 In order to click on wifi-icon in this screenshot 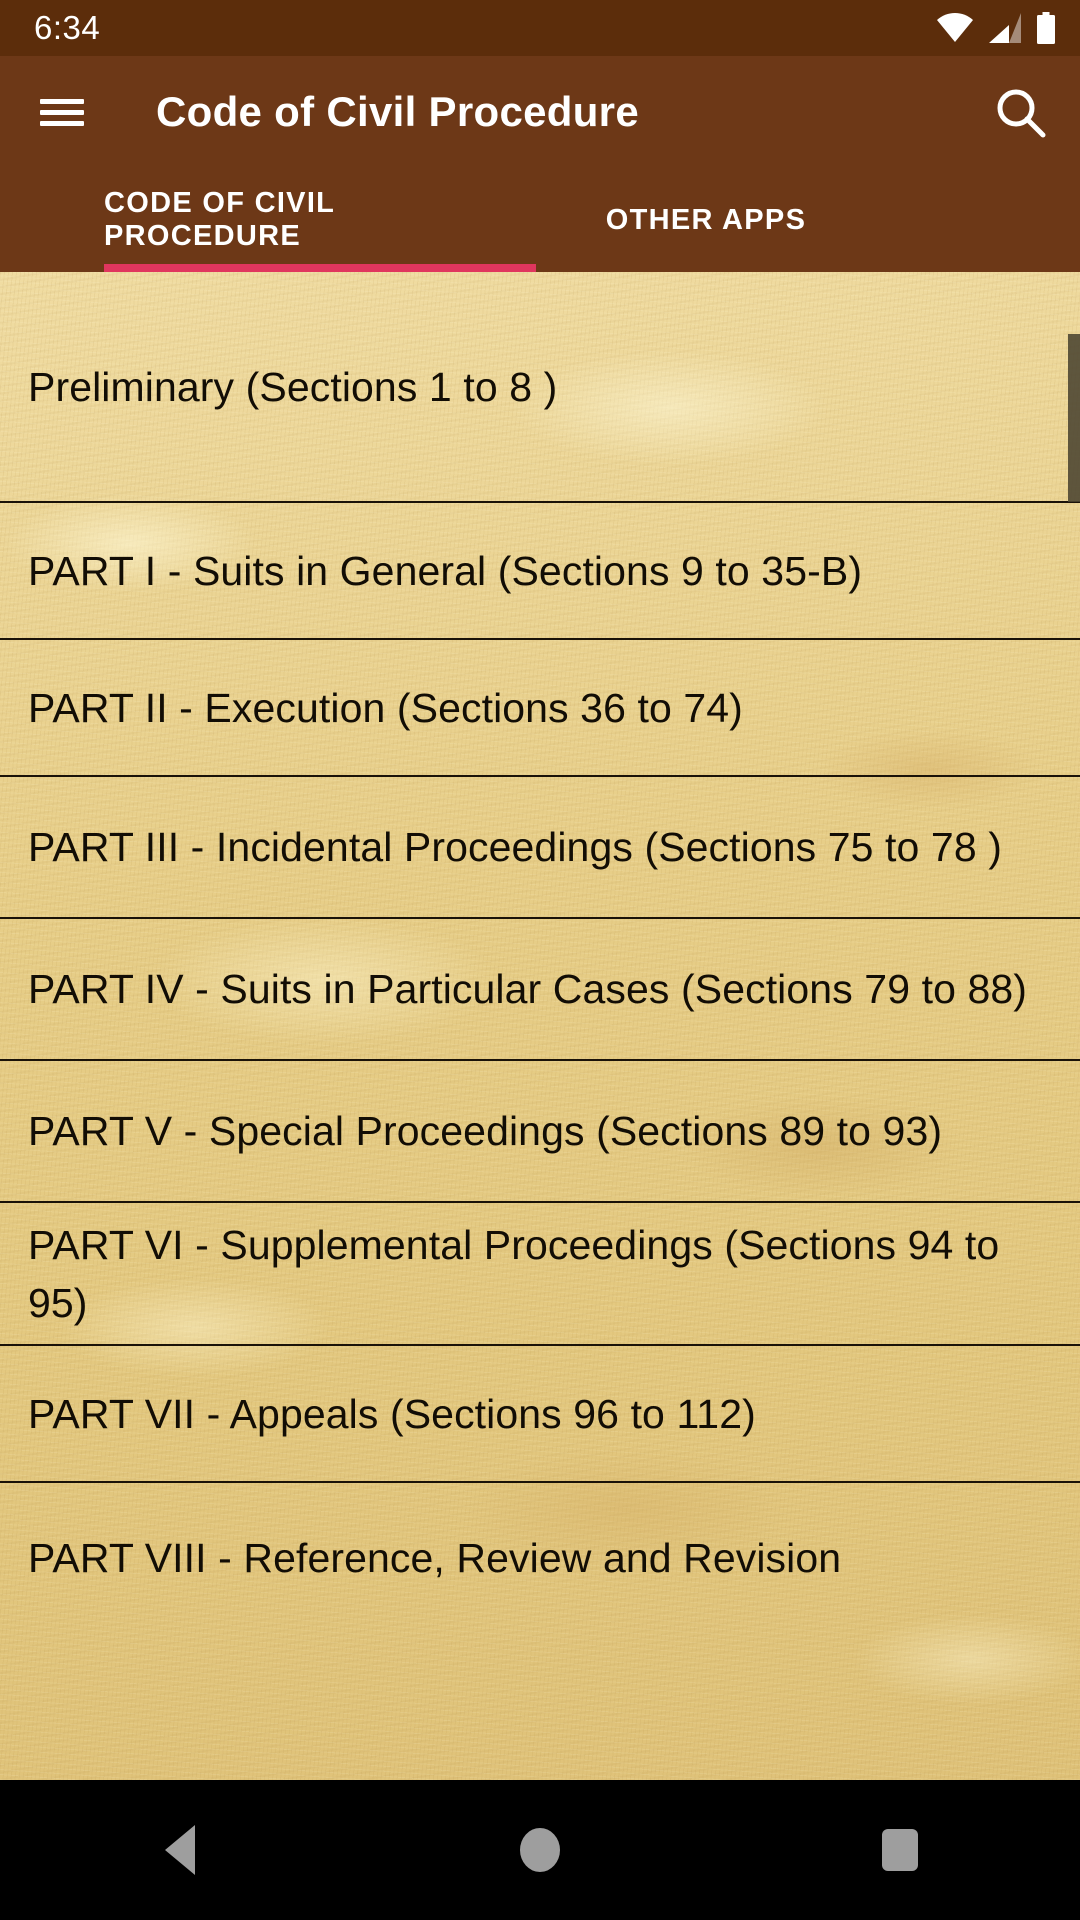, I will do `click(955, 28)`.